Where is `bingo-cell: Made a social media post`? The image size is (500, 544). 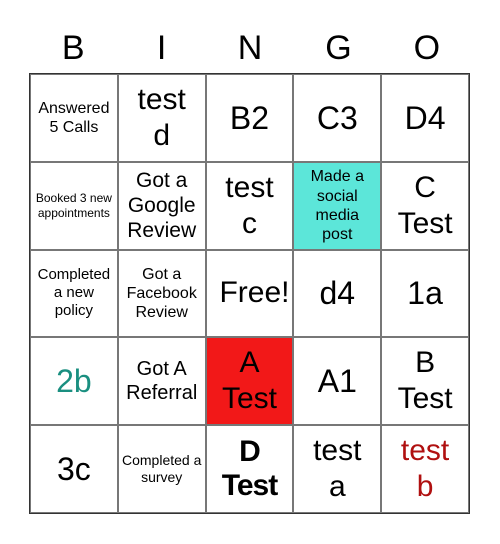 bingo-cell: Made a social media post is located at coordinates (337, 205).